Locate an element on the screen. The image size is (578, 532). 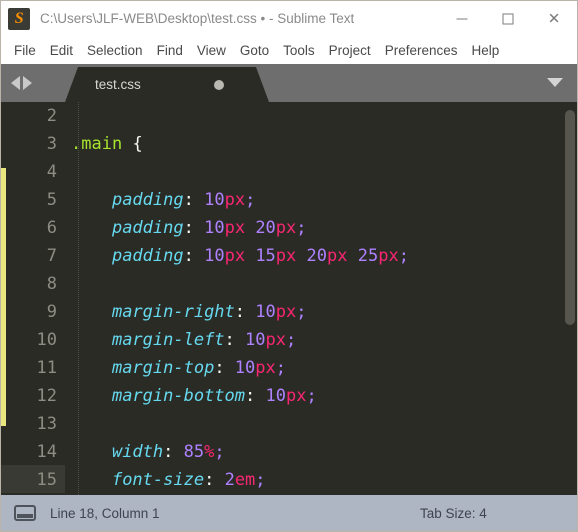
code-line: 4 is located at coordinates (289, 172).